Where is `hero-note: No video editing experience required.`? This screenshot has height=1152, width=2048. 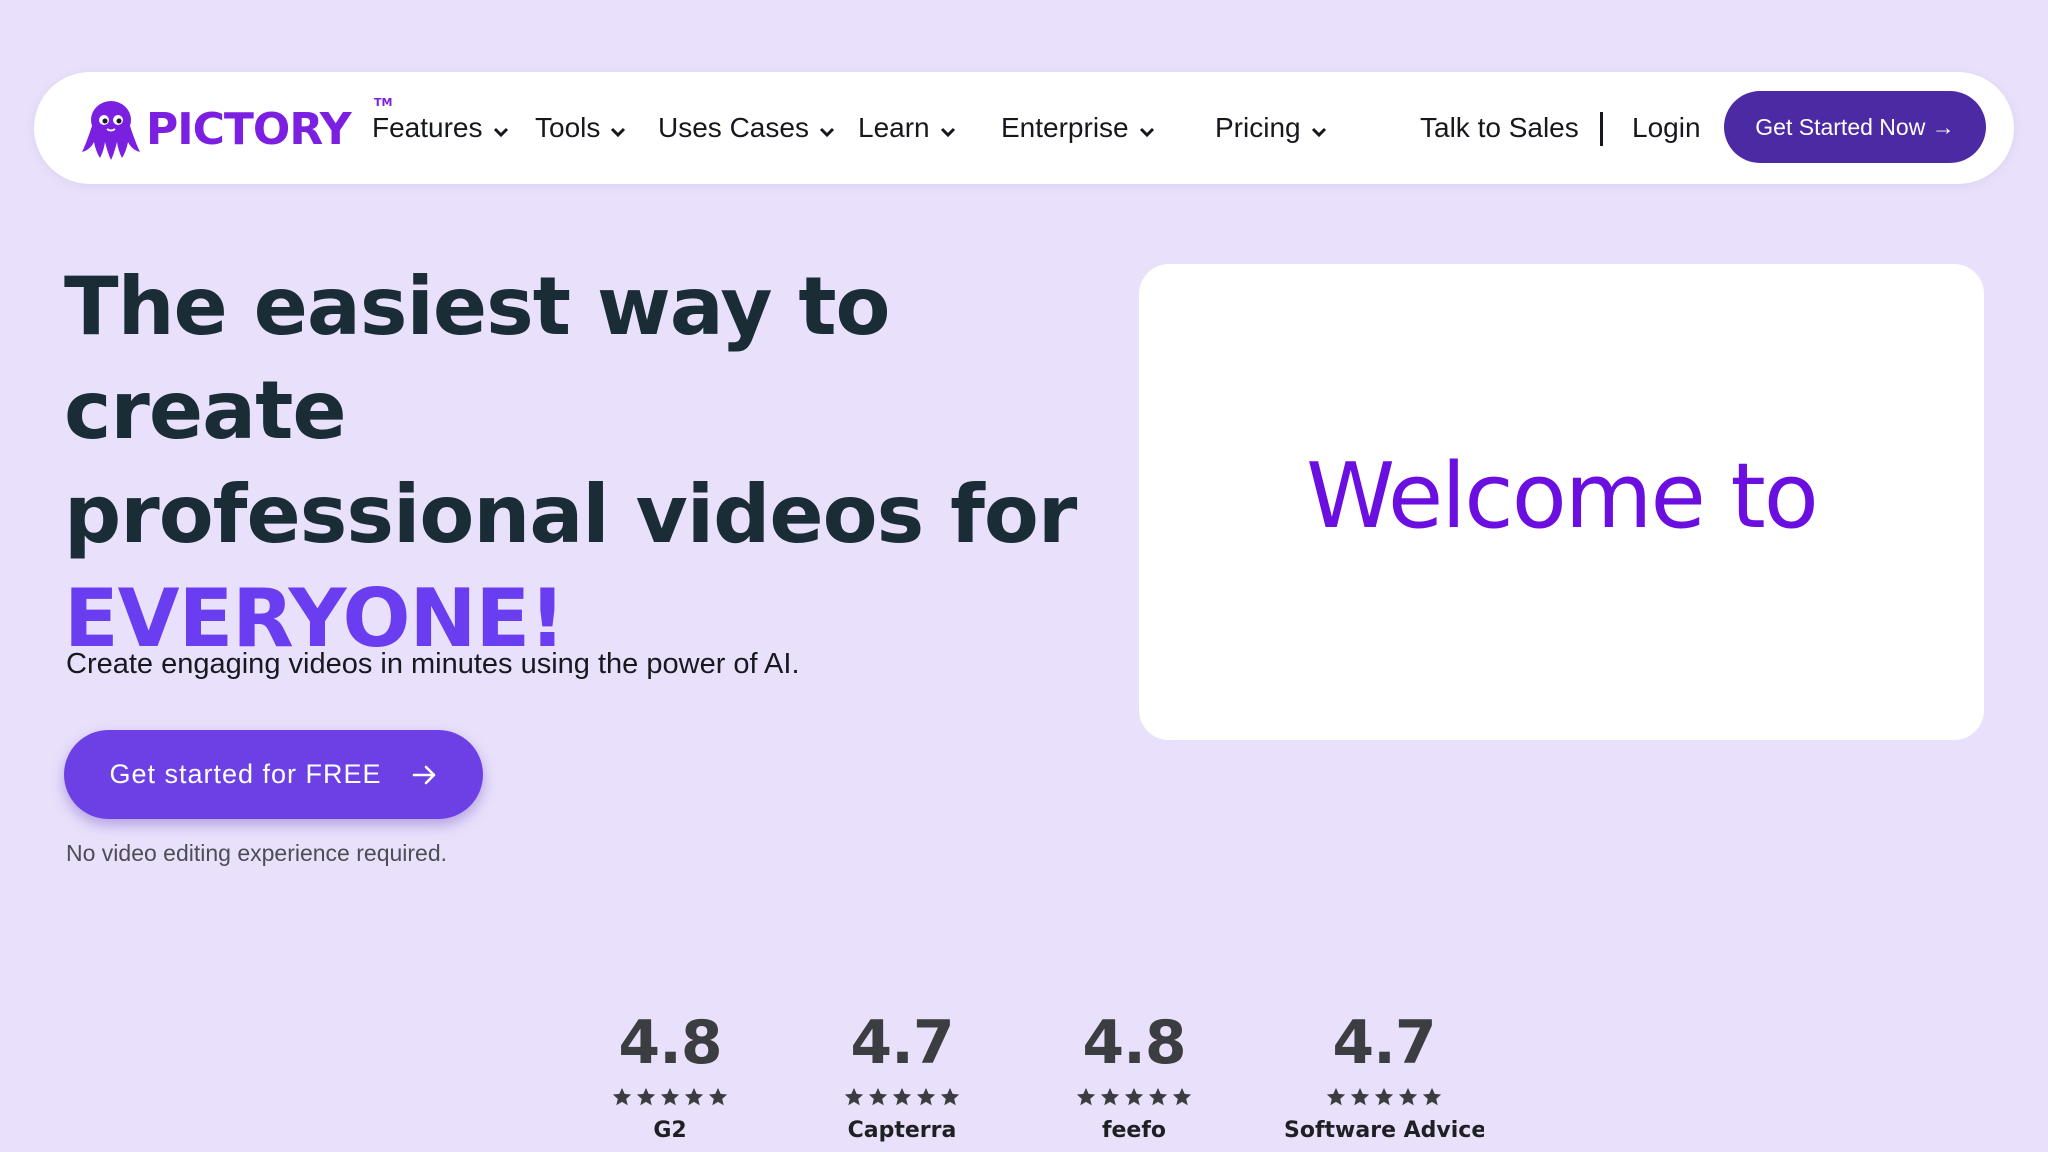 hero-note: No video editing experience required. is located at coordinates (257, 853).